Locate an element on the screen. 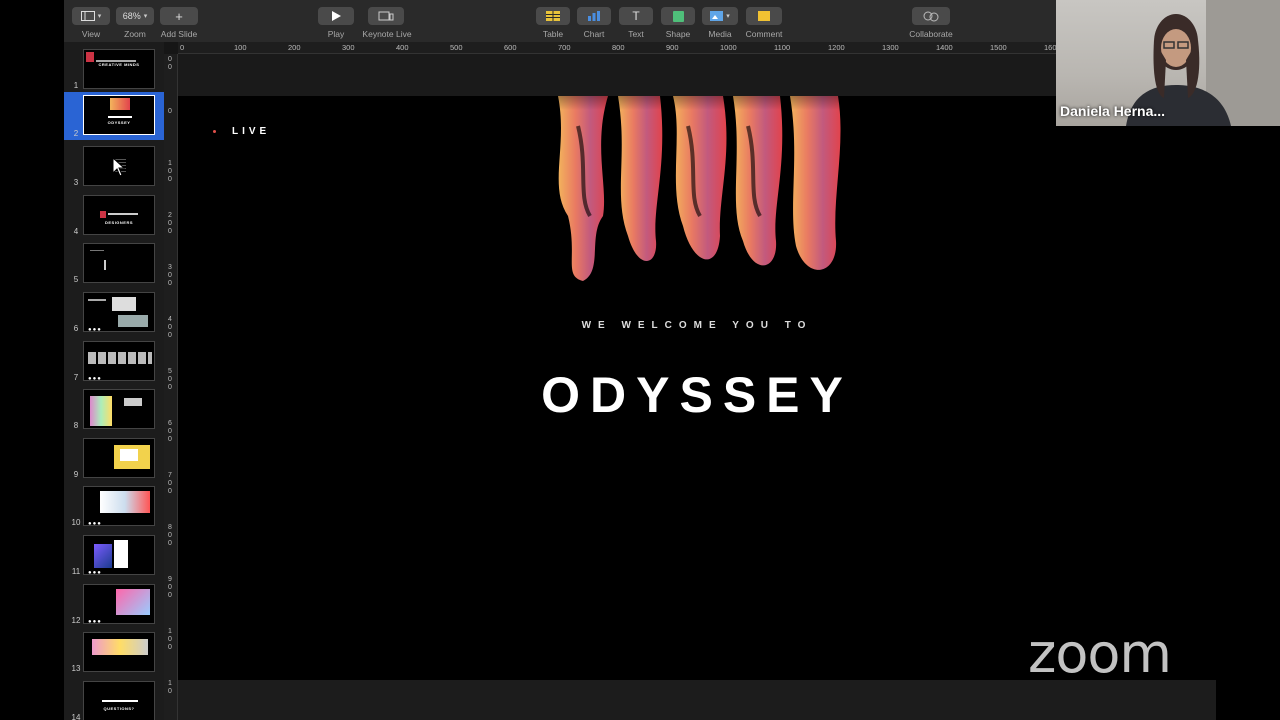 This screenshot has width=1280, height=720. text-button: T is located at coordinates (636, 16).